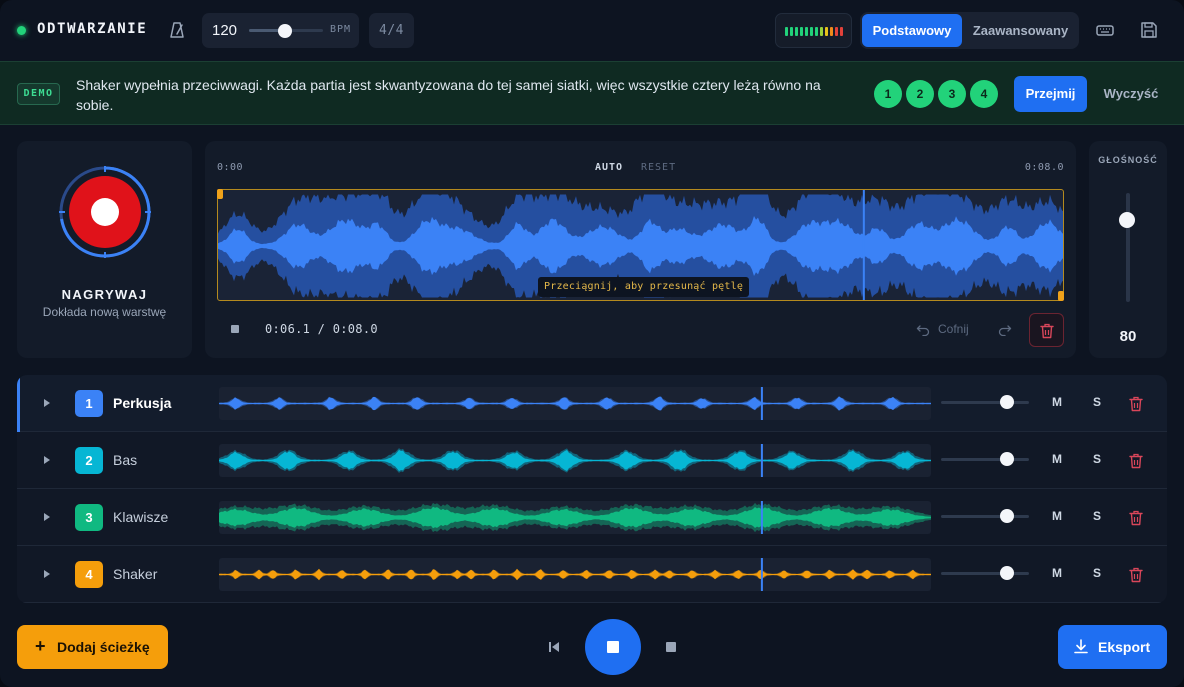 The height and width of the screenshot is (687, 1184). What do you see at coordinates (125, 460) in the screenshot?
I see `track-name: Bas` at bounding box center [125, 460].